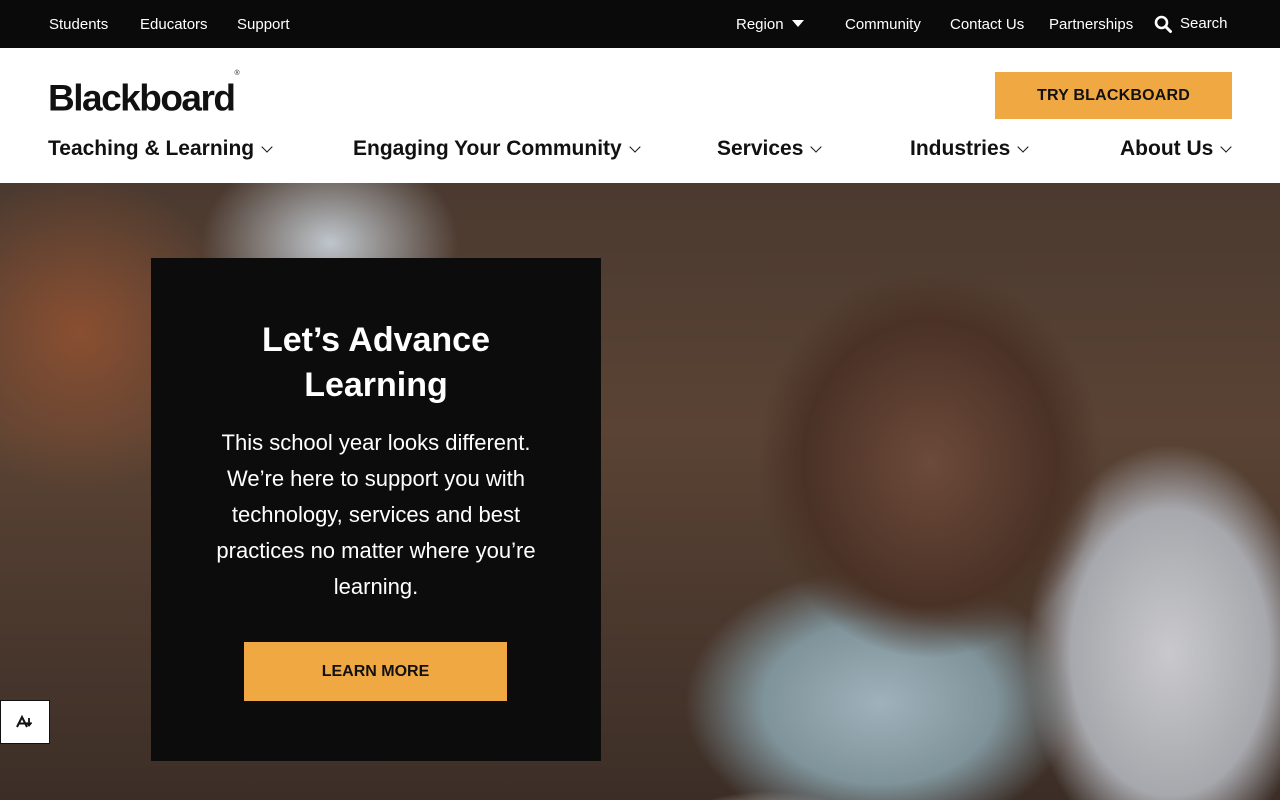 This screenshot has width=1280, height=800. I want to click on search-link: Search, so click(1204, 24).